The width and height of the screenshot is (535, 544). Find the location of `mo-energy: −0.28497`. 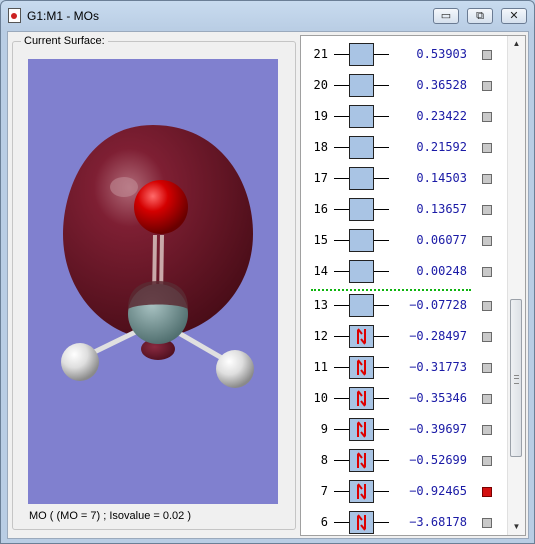

mo-energy: −0.28497 is located at coordinates (438, 336).